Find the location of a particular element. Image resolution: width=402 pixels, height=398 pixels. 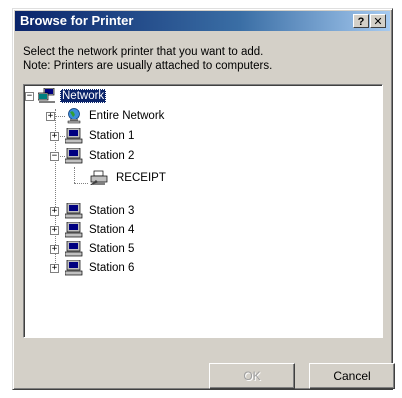

network-icon is located at coordinates (46, 95).